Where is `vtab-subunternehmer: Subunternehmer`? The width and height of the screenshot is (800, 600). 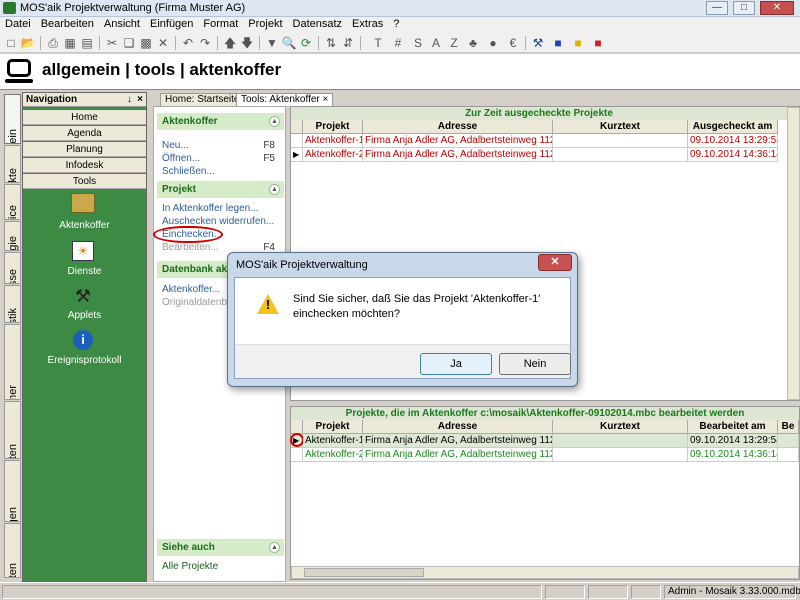
vtab-subunternehmer: Subunternehmer is located at coordinates (12, 362).